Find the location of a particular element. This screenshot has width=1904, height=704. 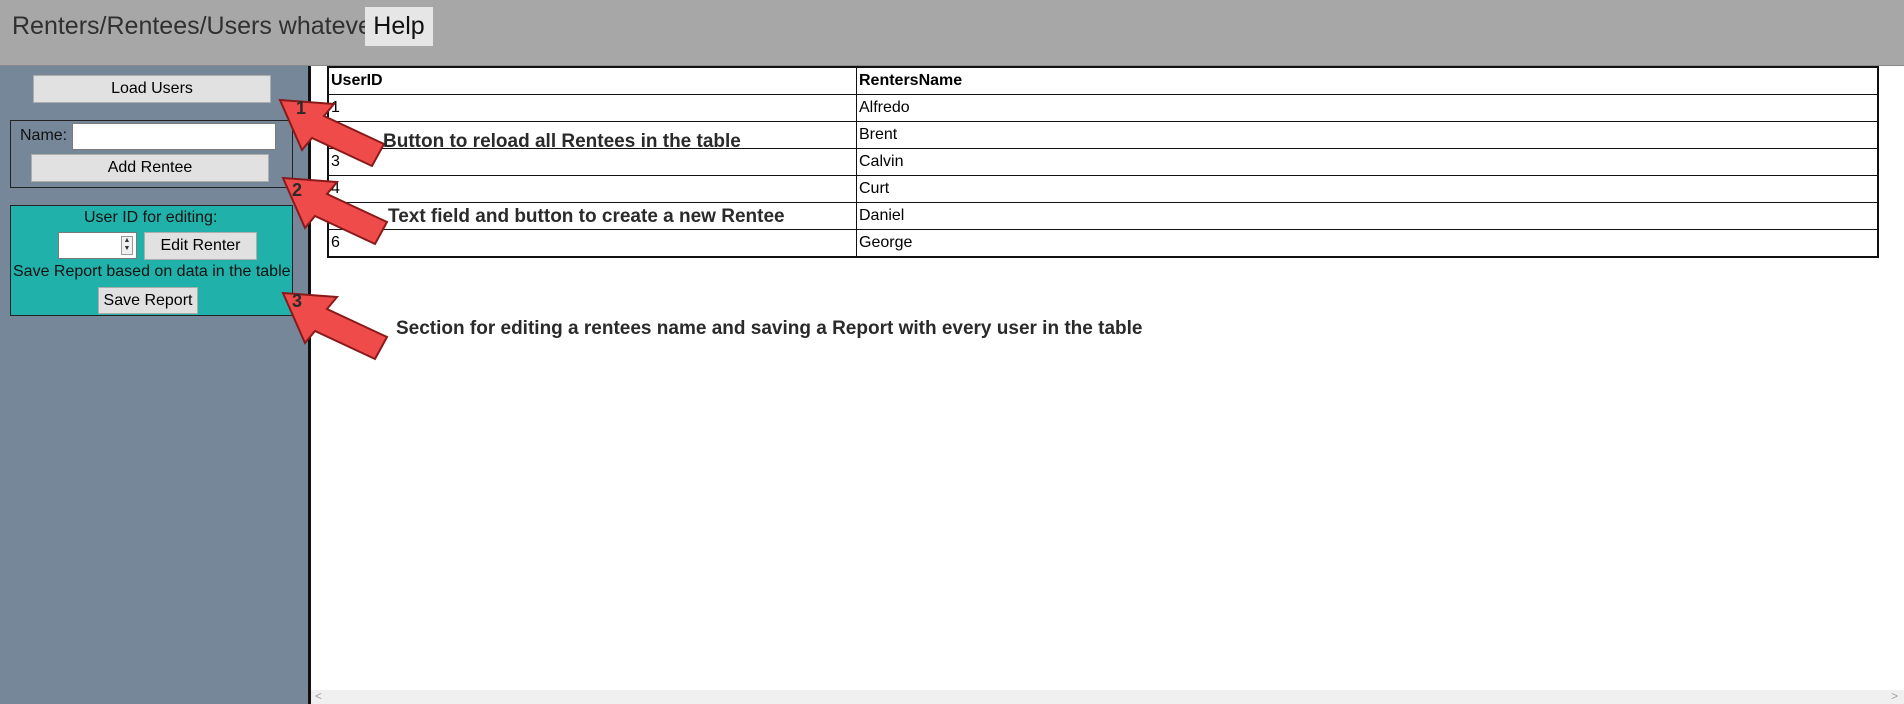

cell-userid: 4 is located at coordinates (592, 189).